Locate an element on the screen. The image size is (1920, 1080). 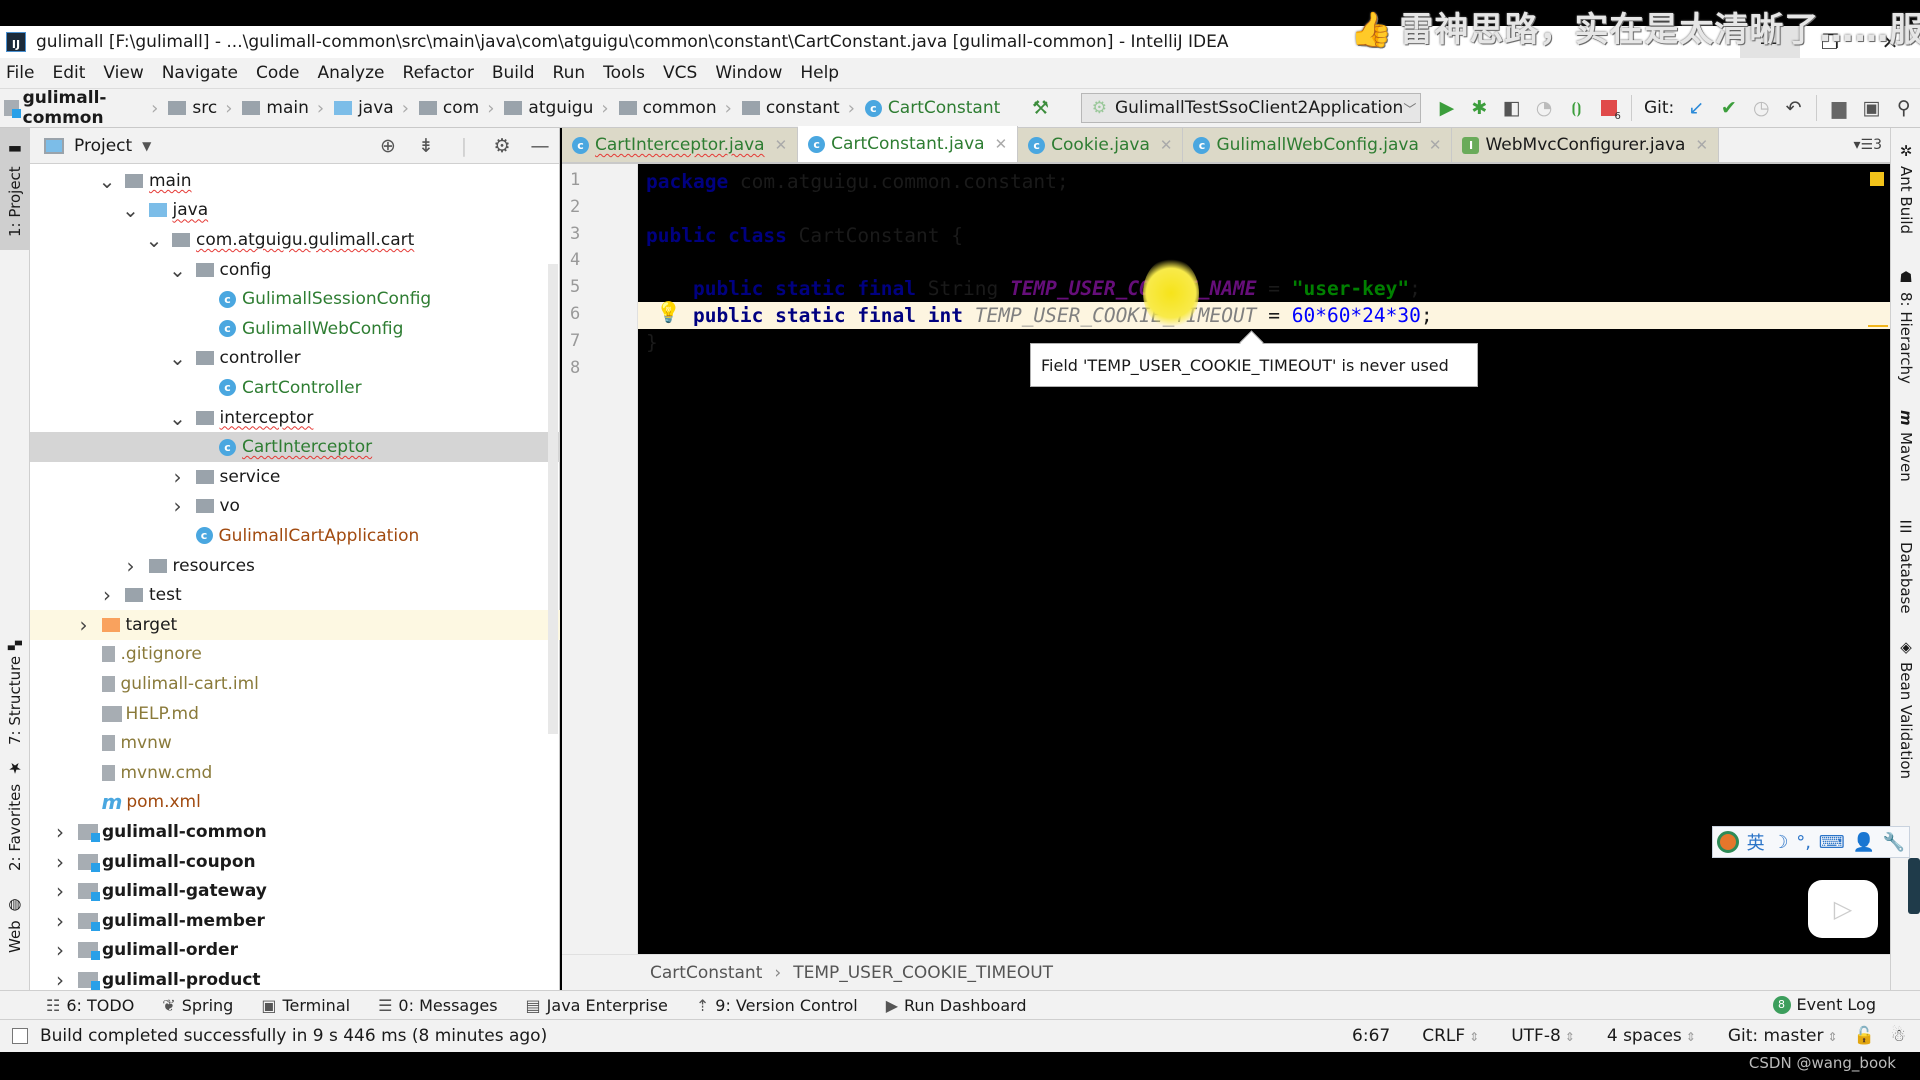
tool-window-spring: ❦ Spring is located at coordinates (197, 1005).